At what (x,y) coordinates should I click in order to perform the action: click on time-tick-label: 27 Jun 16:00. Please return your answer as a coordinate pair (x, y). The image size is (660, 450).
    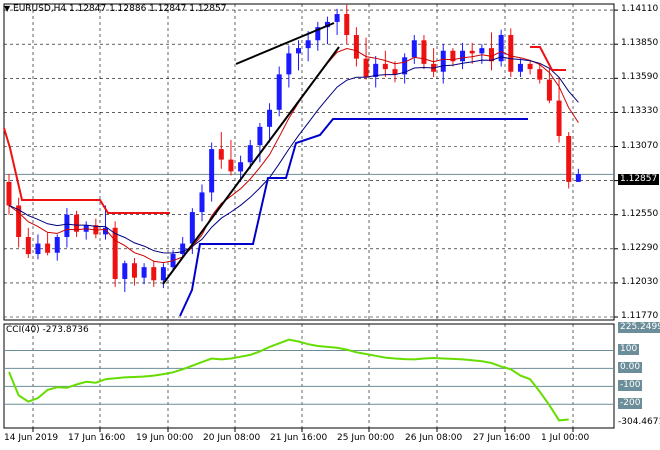
    Looking at the image, I should click on (502, 438).